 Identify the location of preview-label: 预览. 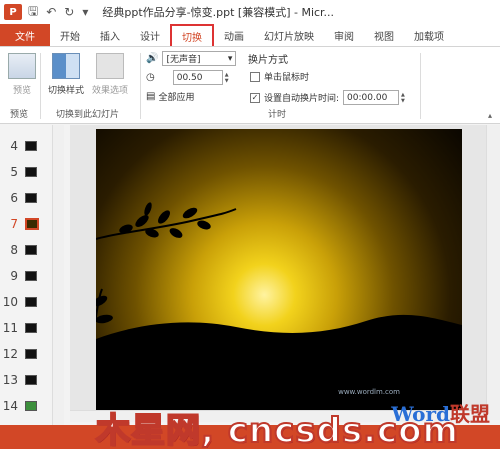
(21, 91).